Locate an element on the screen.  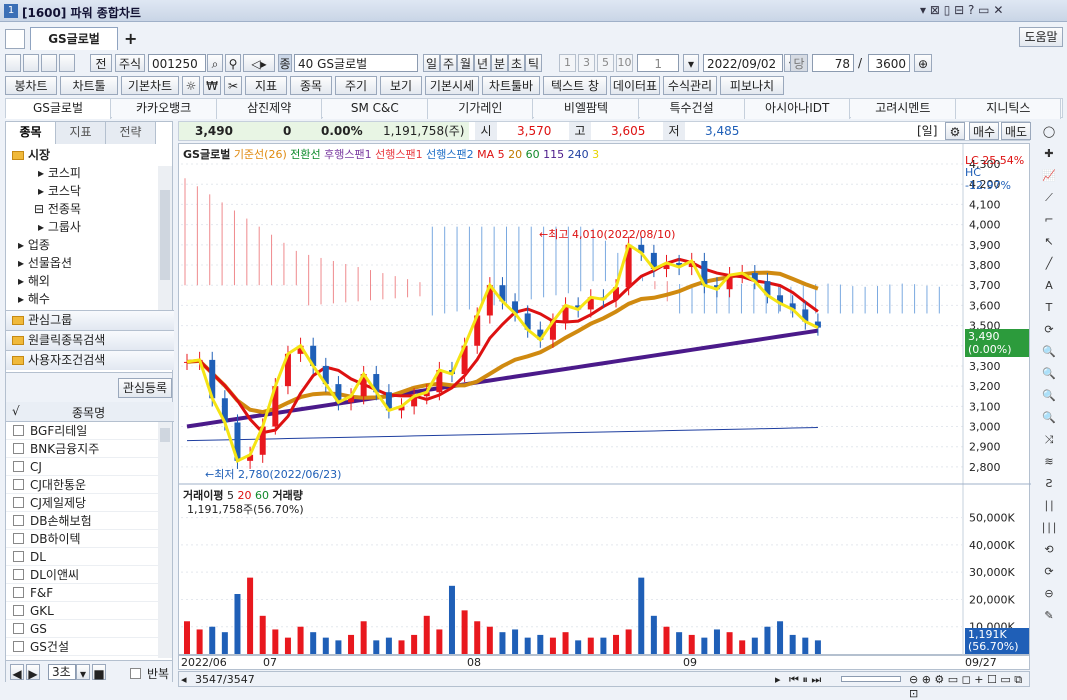
scroll-right-icon: ▸ is located at coordinates (778, 679).